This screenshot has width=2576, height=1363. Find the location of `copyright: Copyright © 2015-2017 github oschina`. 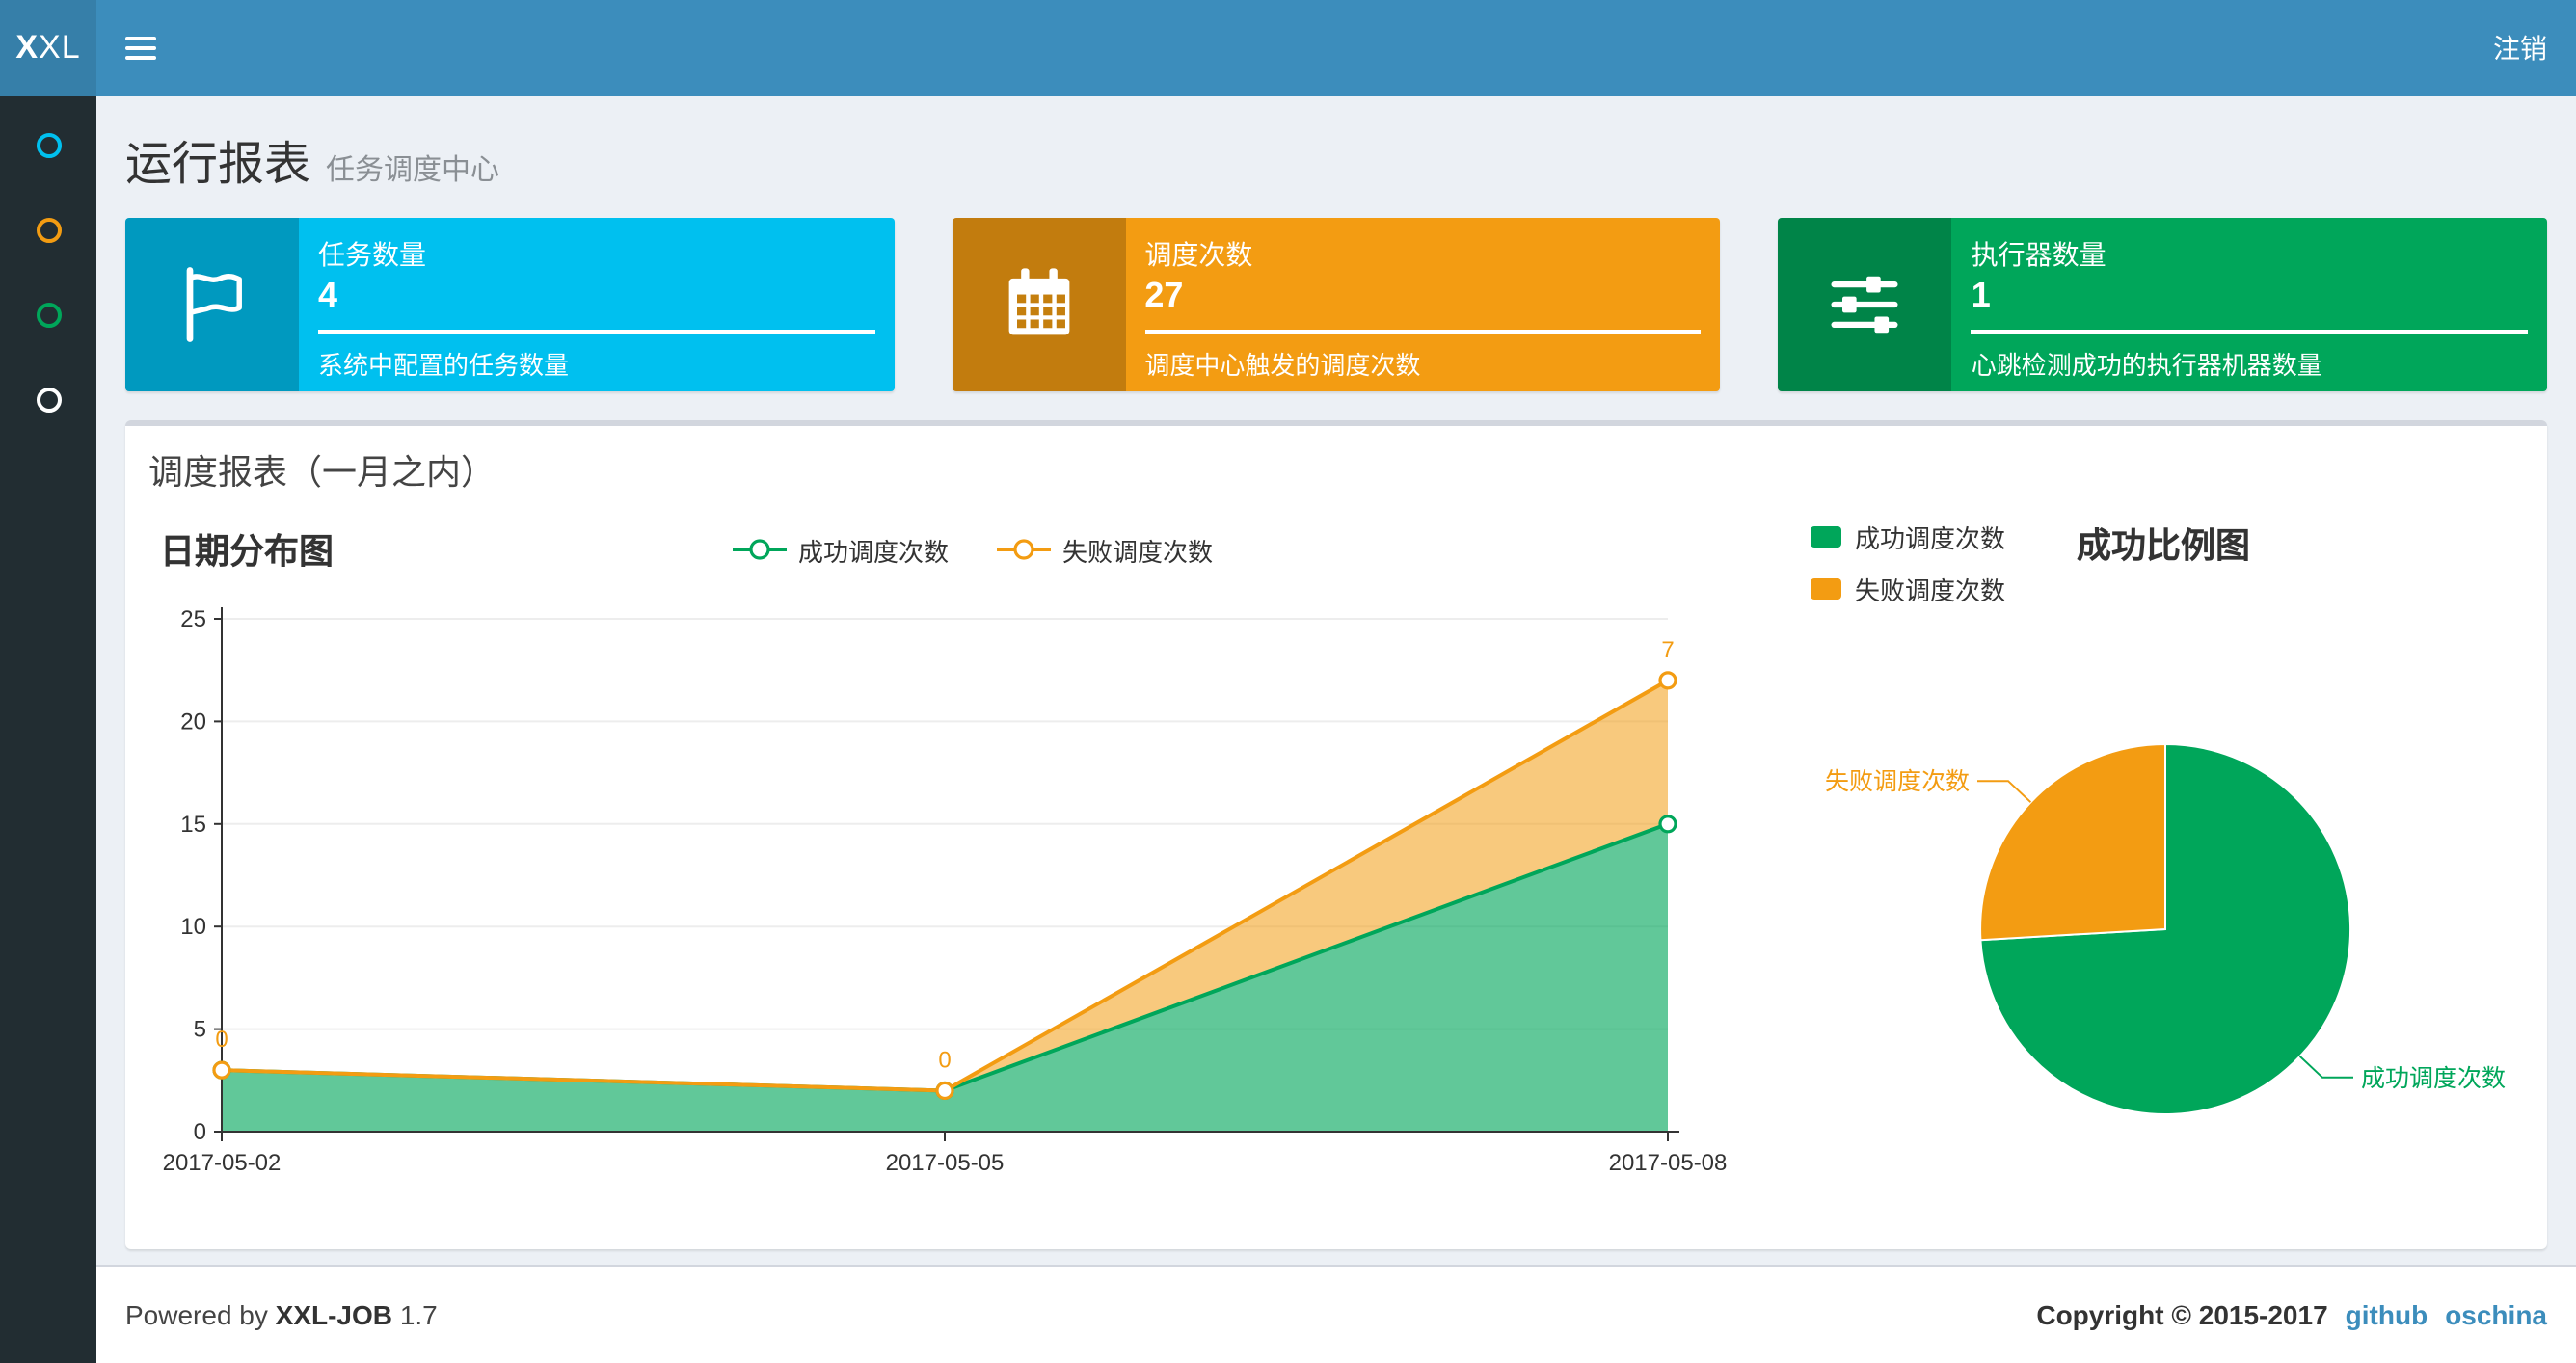

copyright: Copyright © 2015-2017 github oschina is located at coordinates (2291, 1314).